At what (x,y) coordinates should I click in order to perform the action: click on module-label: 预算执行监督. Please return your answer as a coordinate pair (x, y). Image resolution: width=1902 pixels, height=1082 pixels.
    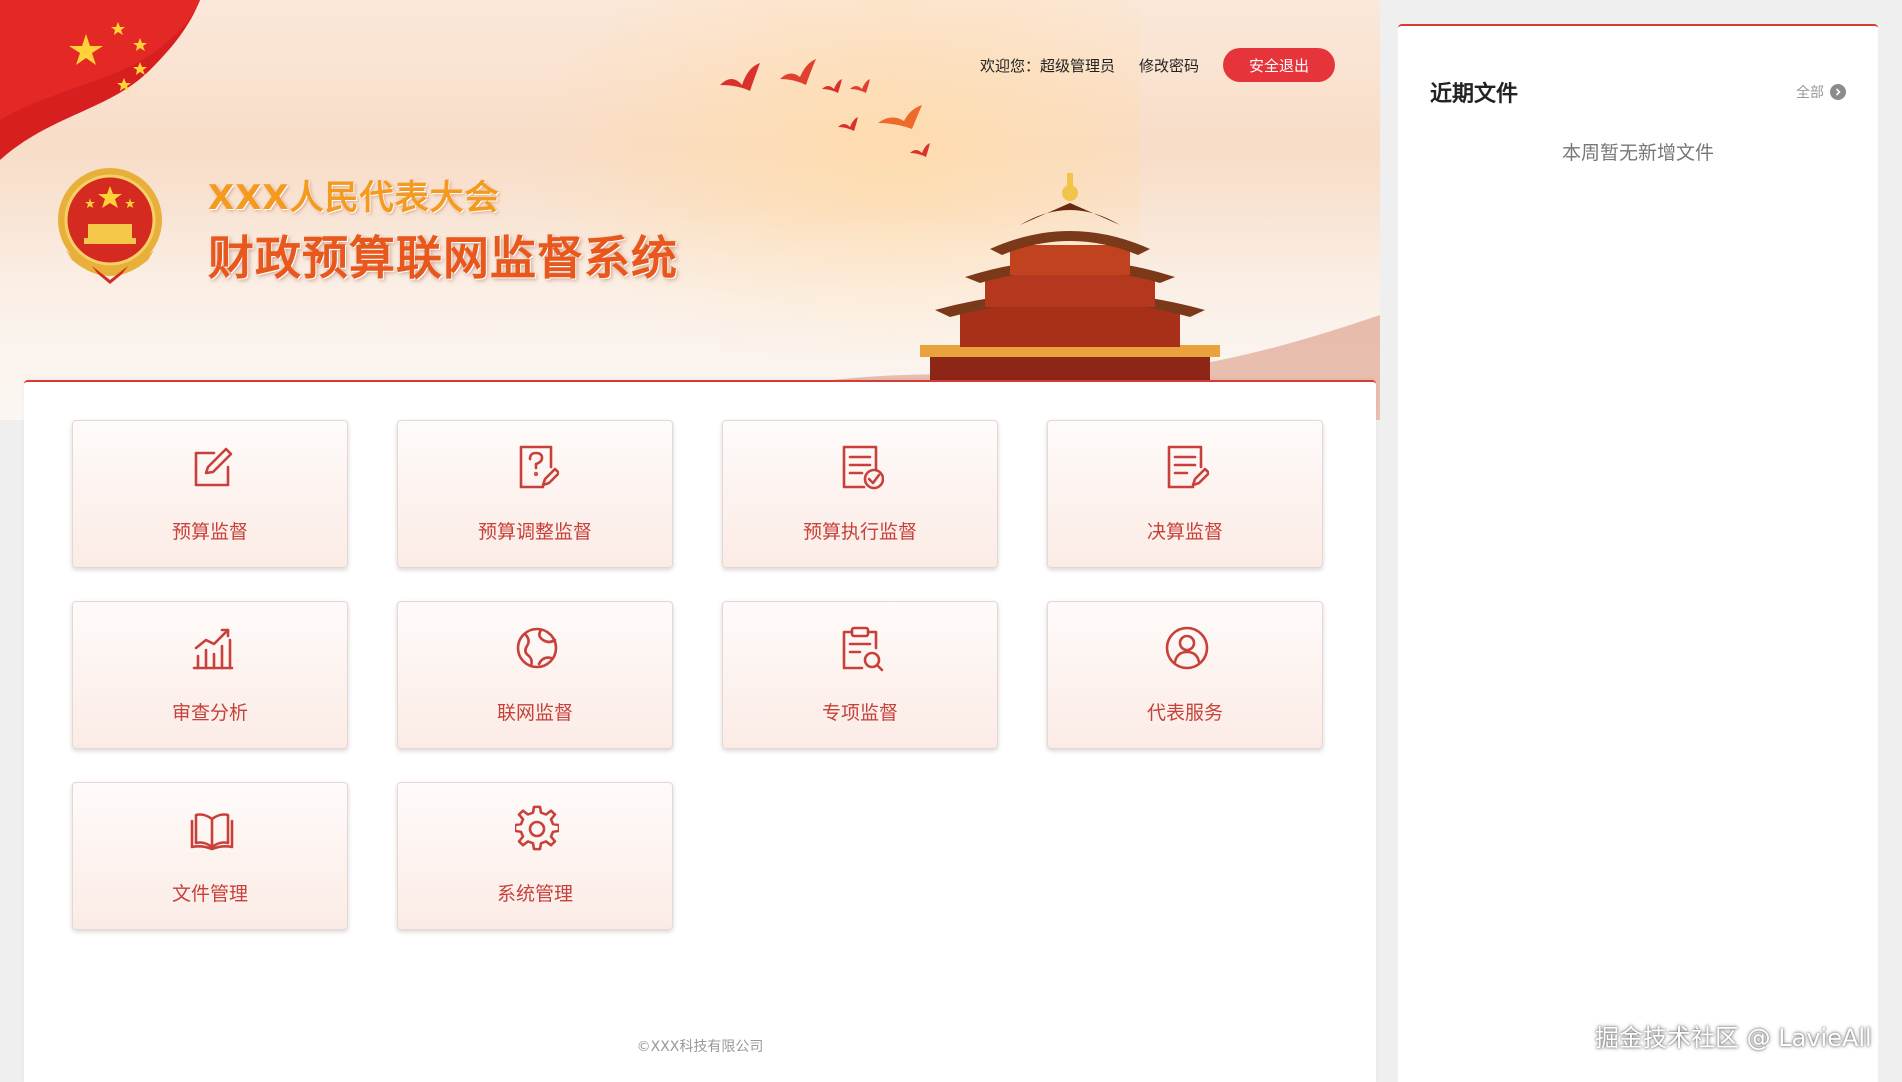
    Looking at the image, I should click on (859, 532).